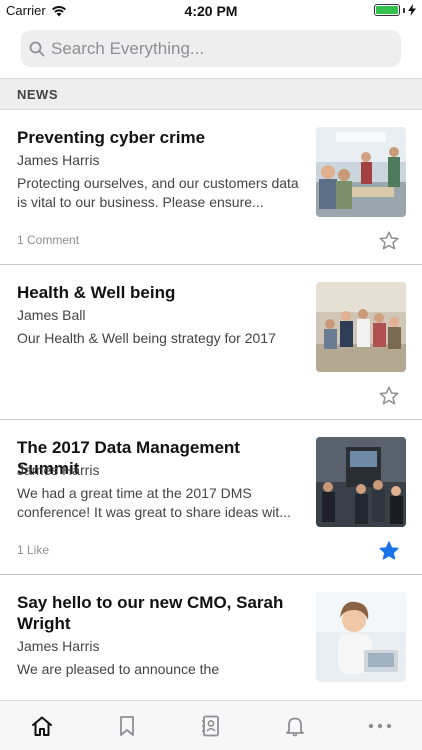  I want to click on news-title: Preventing cyber crime, so click(111, 137).